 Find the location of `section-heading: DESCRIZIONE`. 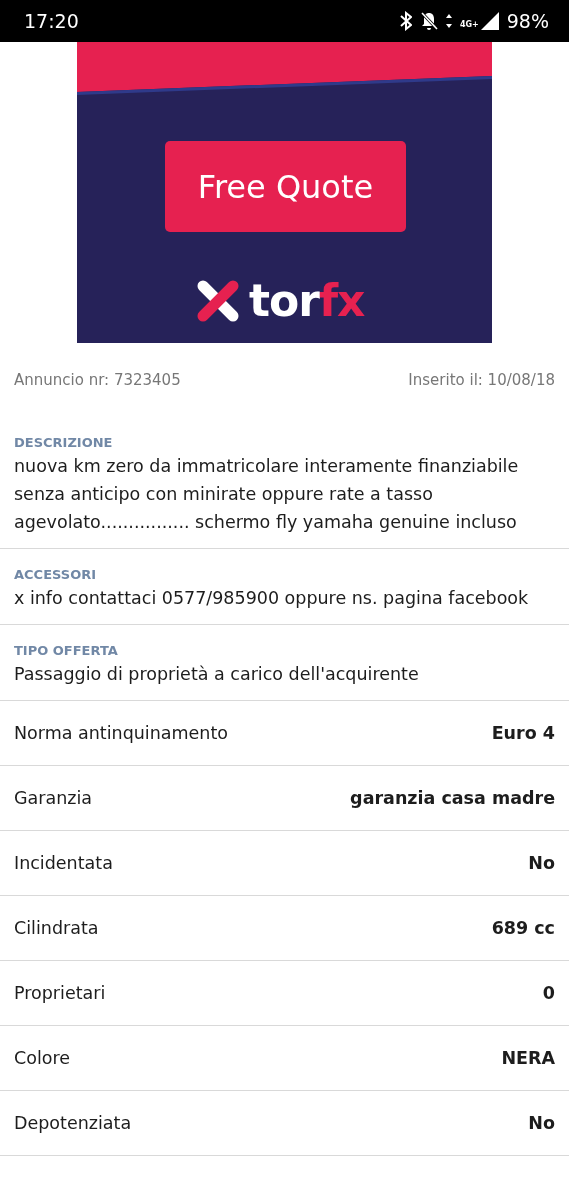

section-heading: DESCRIZIONE is located at coordinates (64, 442).